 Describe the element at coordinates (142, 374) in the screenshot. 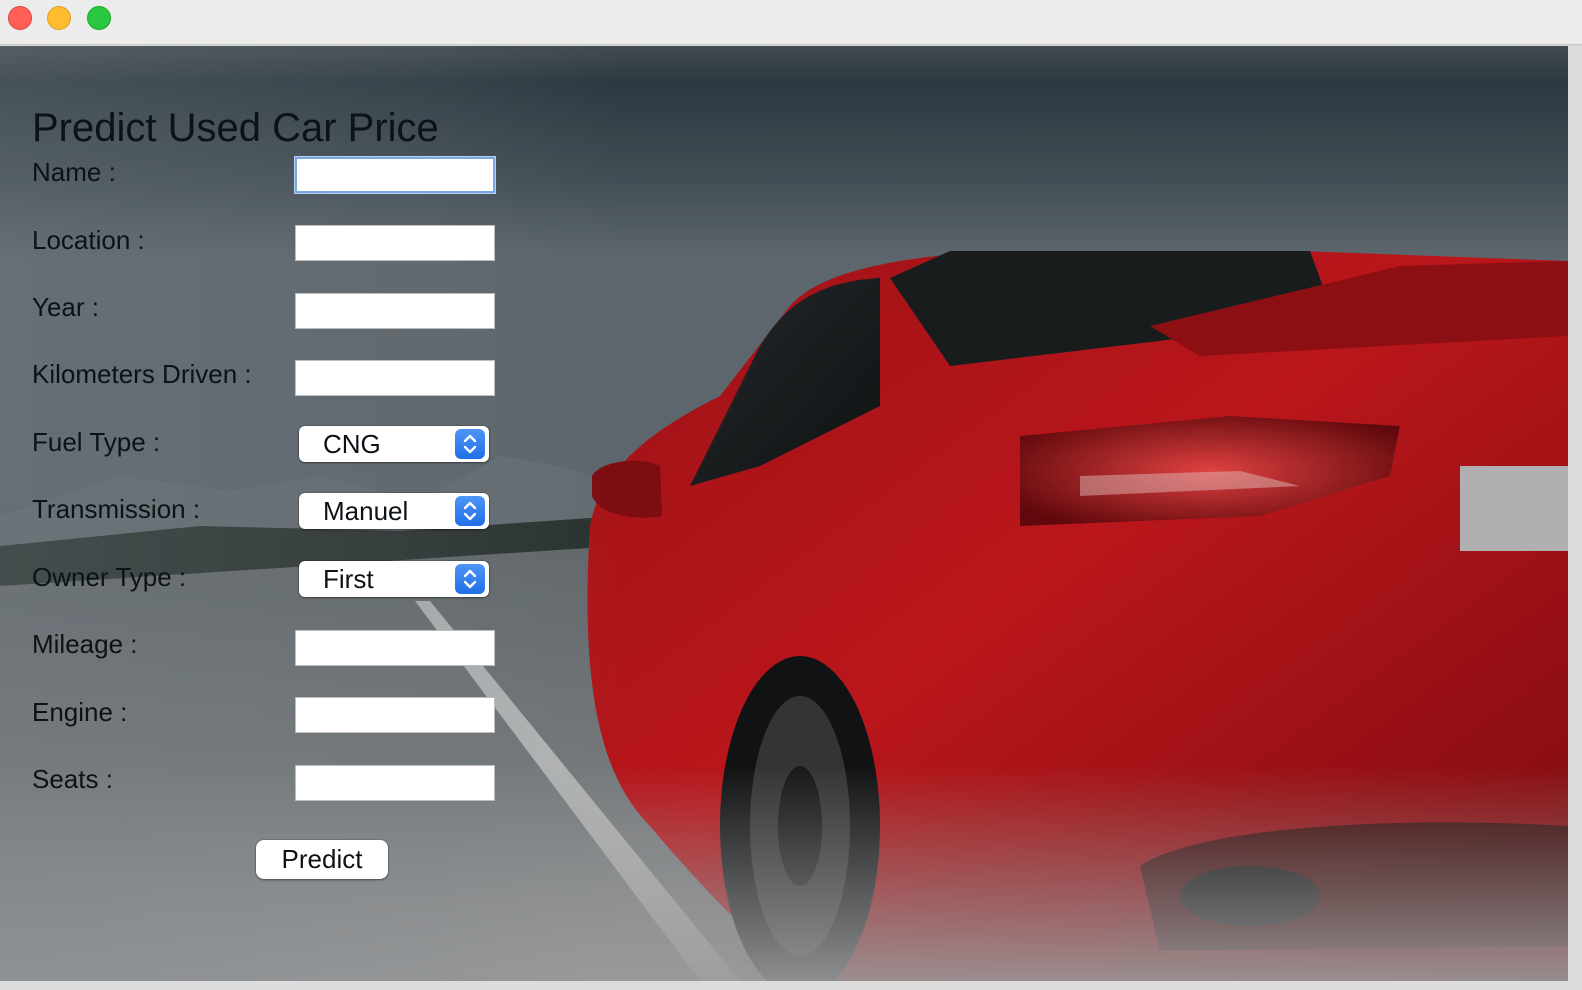

I see `kilometers-driven-label: Kilometers Driven :` at that location.